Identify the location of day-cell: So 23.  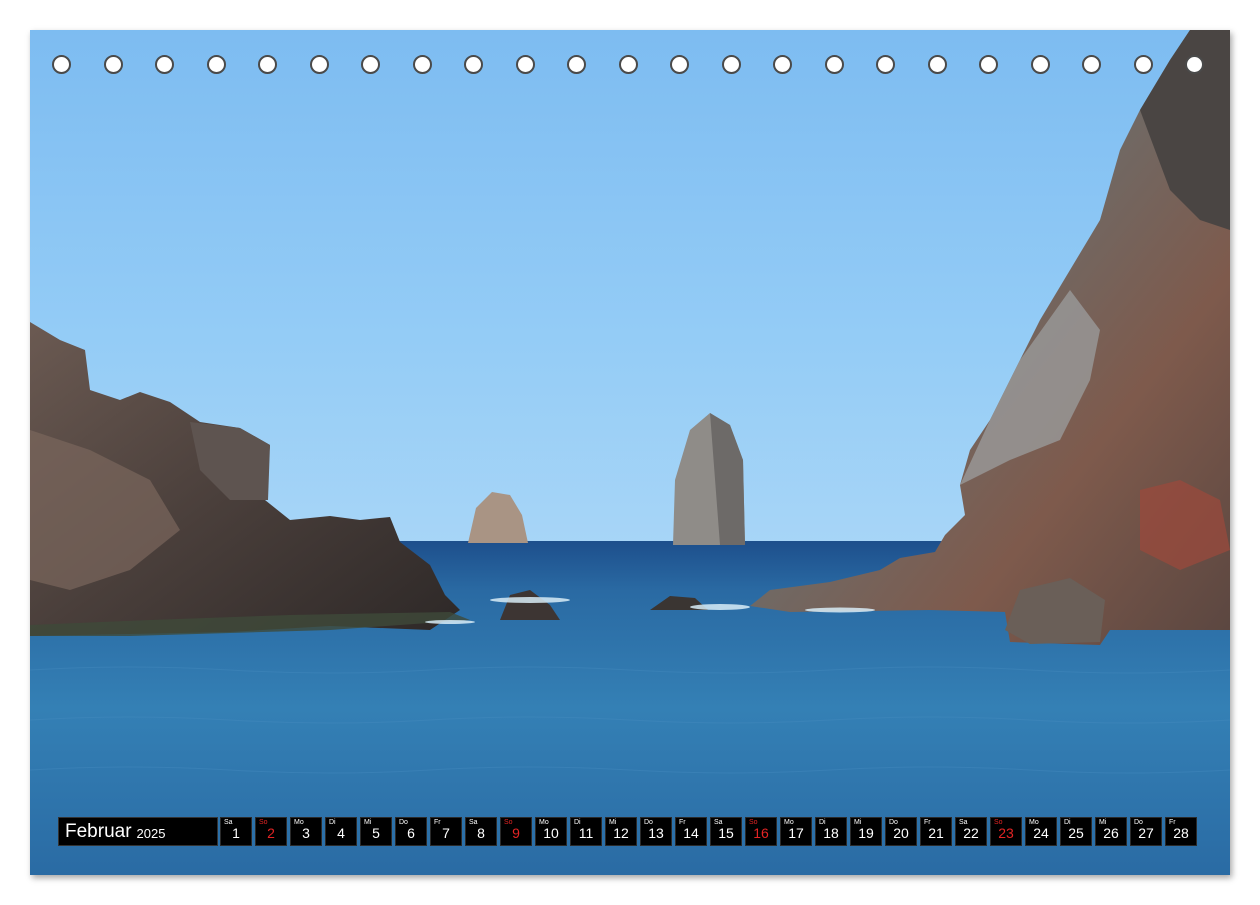
(1006, 831).